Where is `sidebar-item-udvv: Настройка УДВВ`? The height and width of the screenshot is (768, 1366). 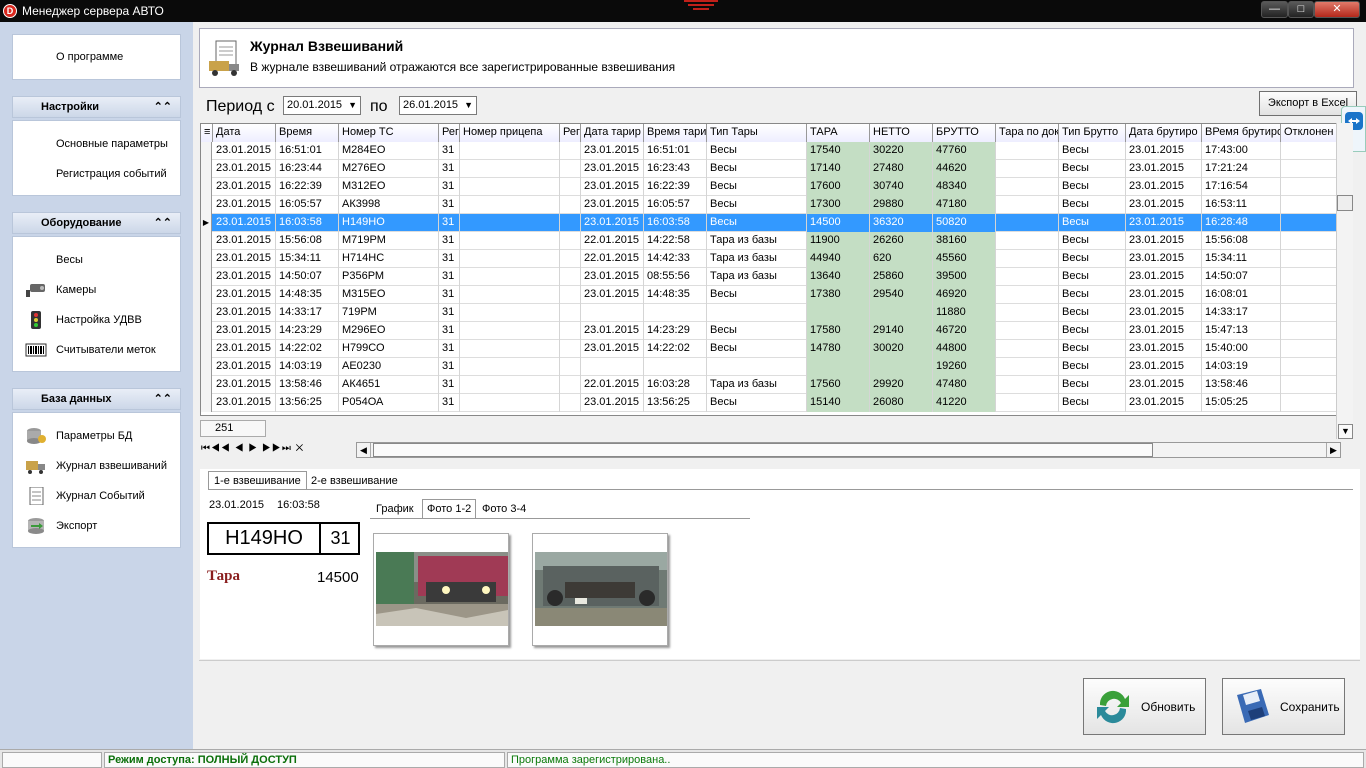 sidebar-item-udvv: Настройка УДВВ is located at coordinates (96, 320).